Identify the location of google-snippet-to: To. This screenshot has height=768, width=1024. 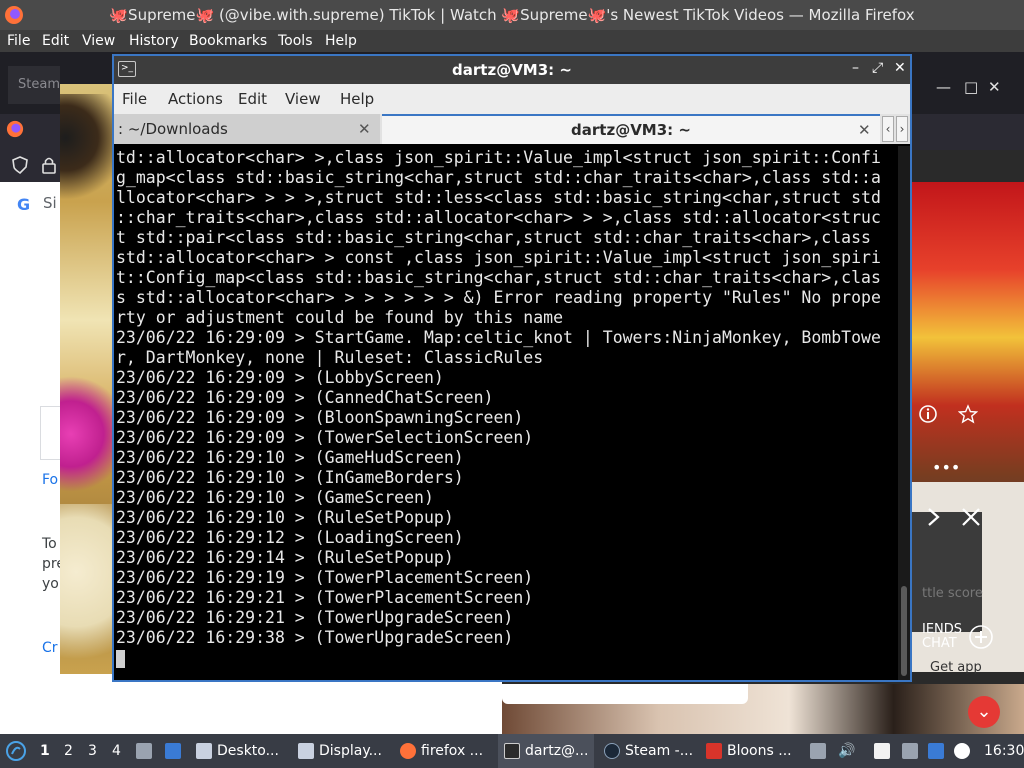
(49, 544).